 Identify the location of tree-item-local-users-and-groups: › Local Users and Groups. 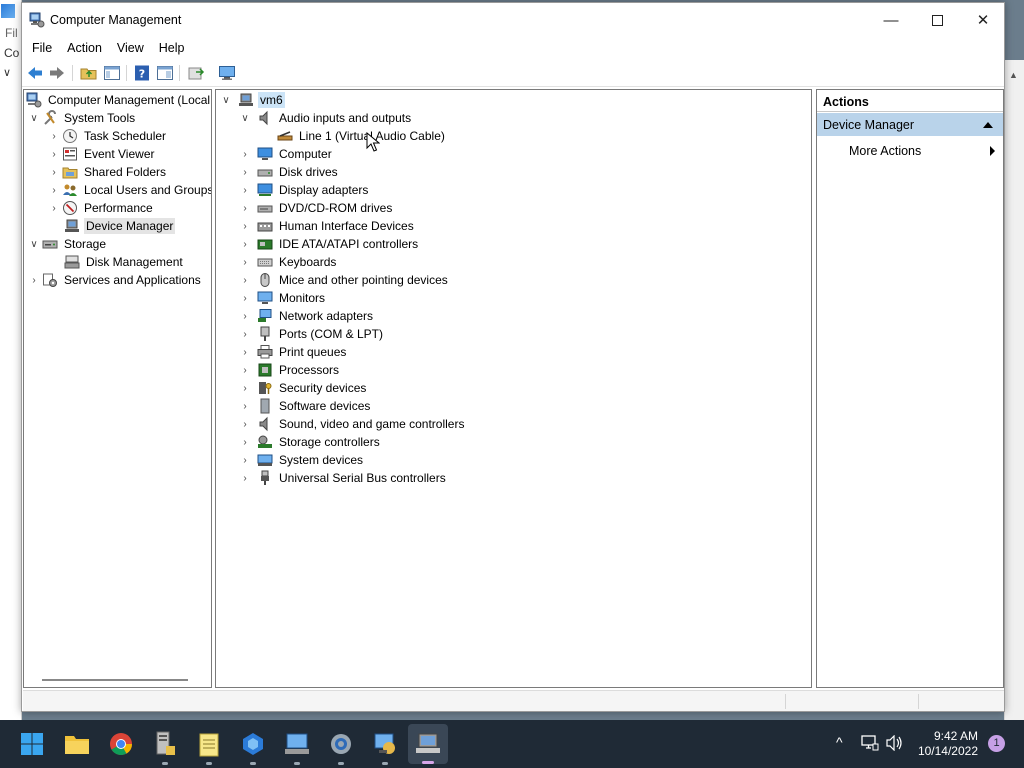
(128, 190).